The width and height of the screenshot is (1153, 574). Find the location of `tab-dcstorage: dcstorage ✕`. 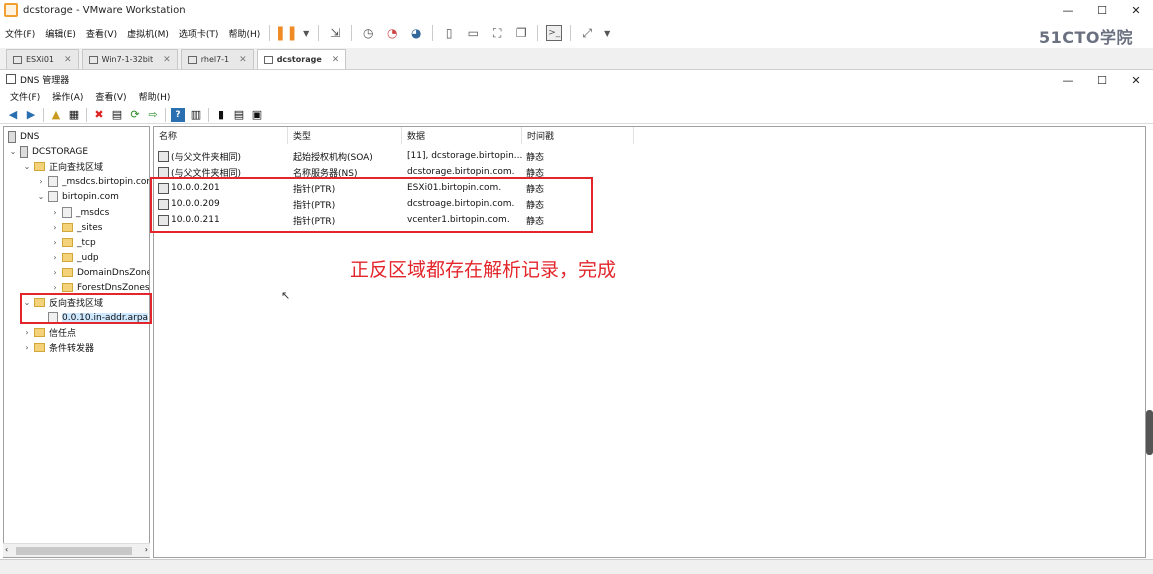

tab-dcstorage: dcstorage ✕ is located at coordinates (301, 59).